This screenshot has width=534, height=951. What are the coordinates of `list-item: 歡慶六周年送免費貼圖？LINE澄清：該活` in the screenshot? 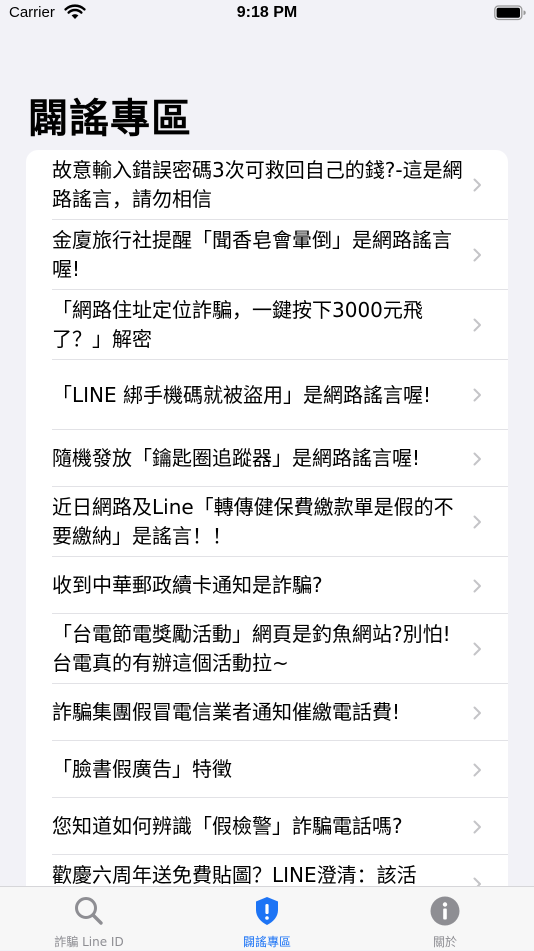 It's located at (267, 870).